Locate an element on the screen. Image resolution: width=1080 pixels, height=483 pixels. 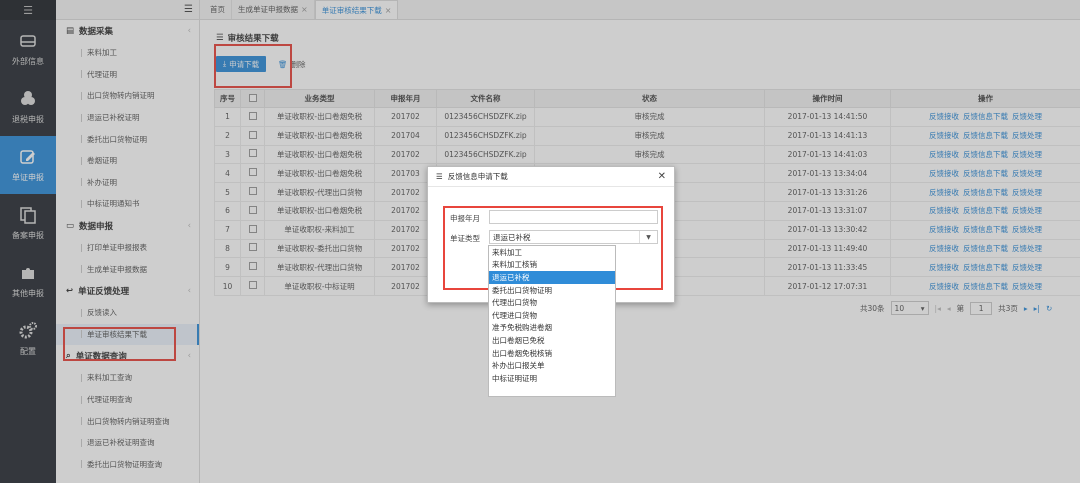
type-select: 退运已补税 ▼ is located at coordinates (573, 237).